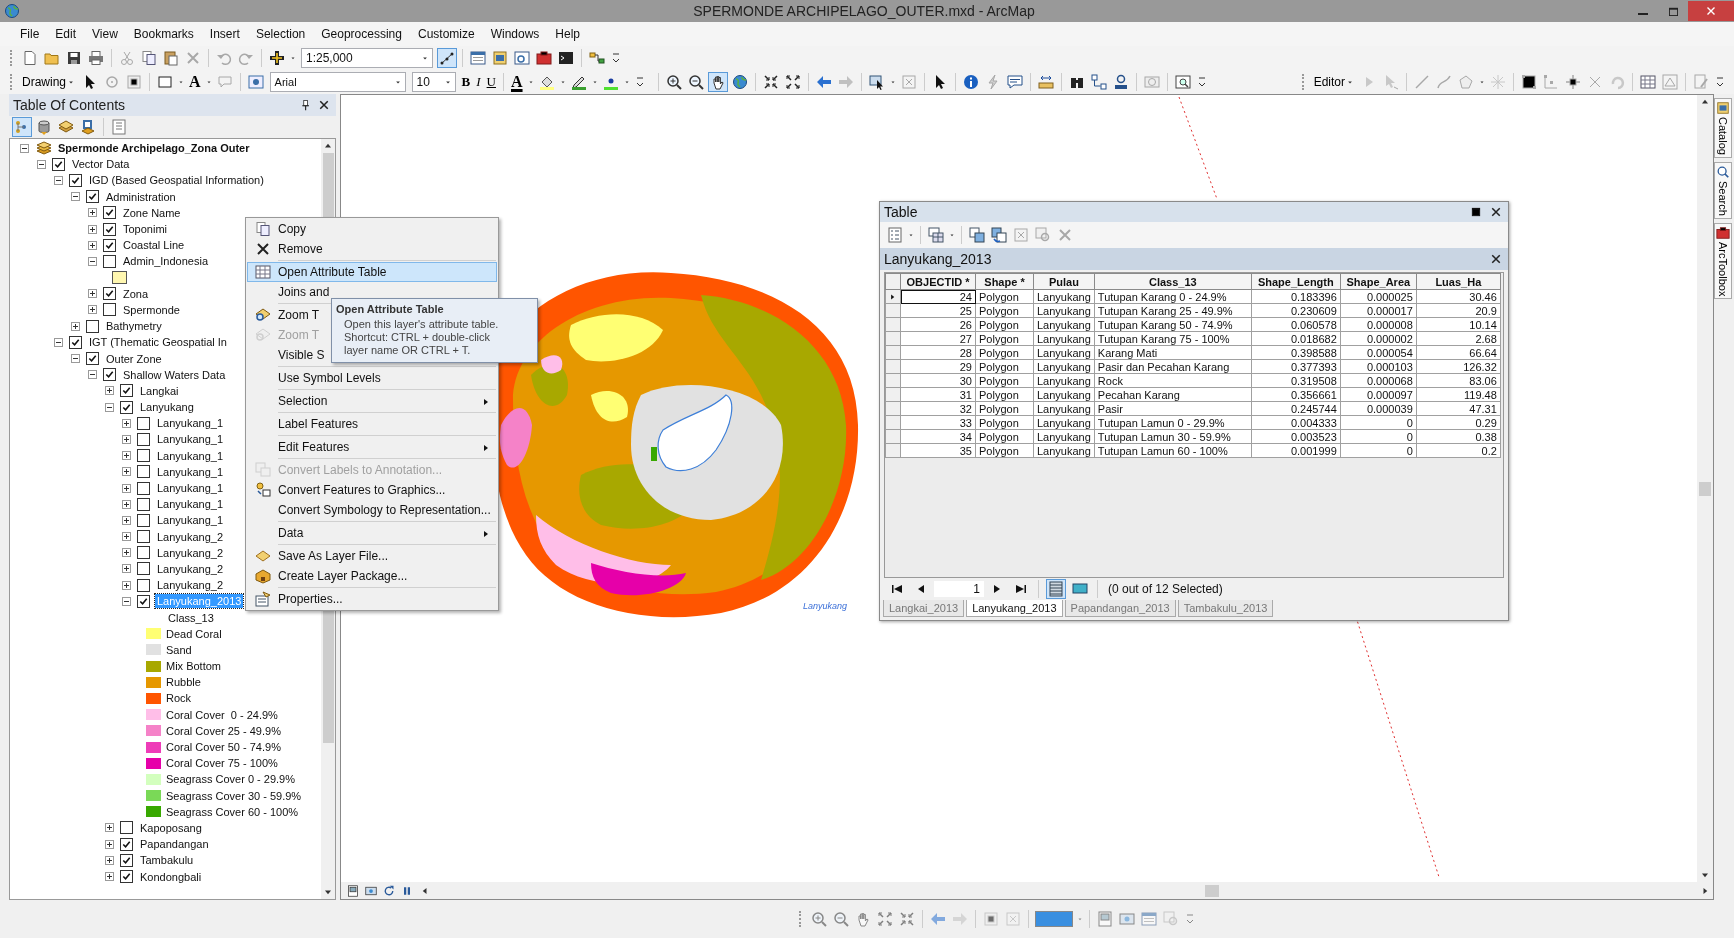  What do you see at coordinates (825, 606) in the screenshot?
I see `map-label: Lanyukang` at bounding box center [825, 606].